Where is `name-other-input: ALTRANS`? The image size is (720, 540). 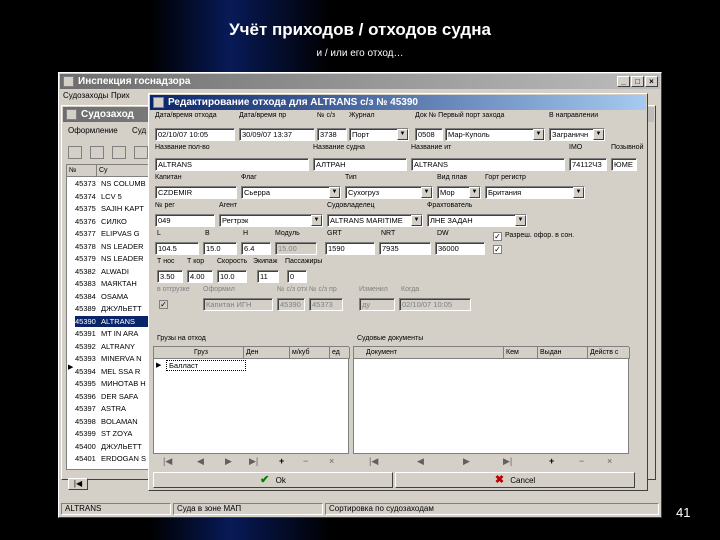 name-other-input: ALTRANS is located at coordinates (488, 164).